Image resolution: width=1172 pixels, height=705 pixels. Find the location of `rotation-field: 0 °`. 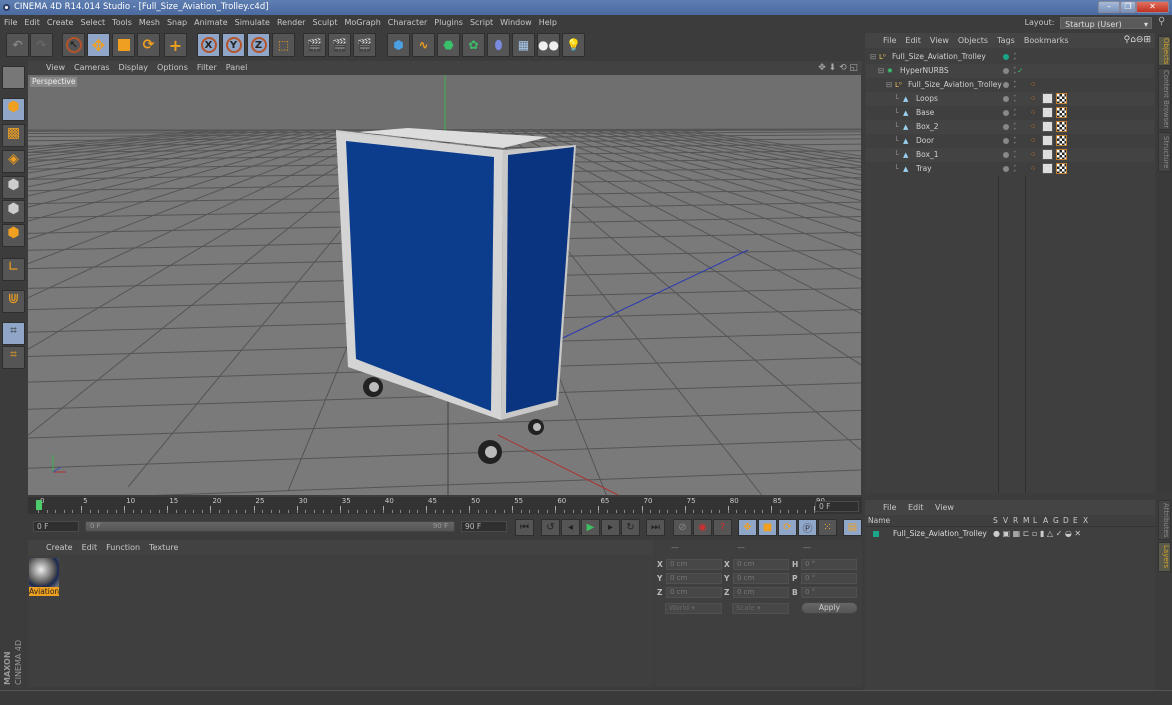

rotation-field: 0 ° is located at coordinates (829, 592).